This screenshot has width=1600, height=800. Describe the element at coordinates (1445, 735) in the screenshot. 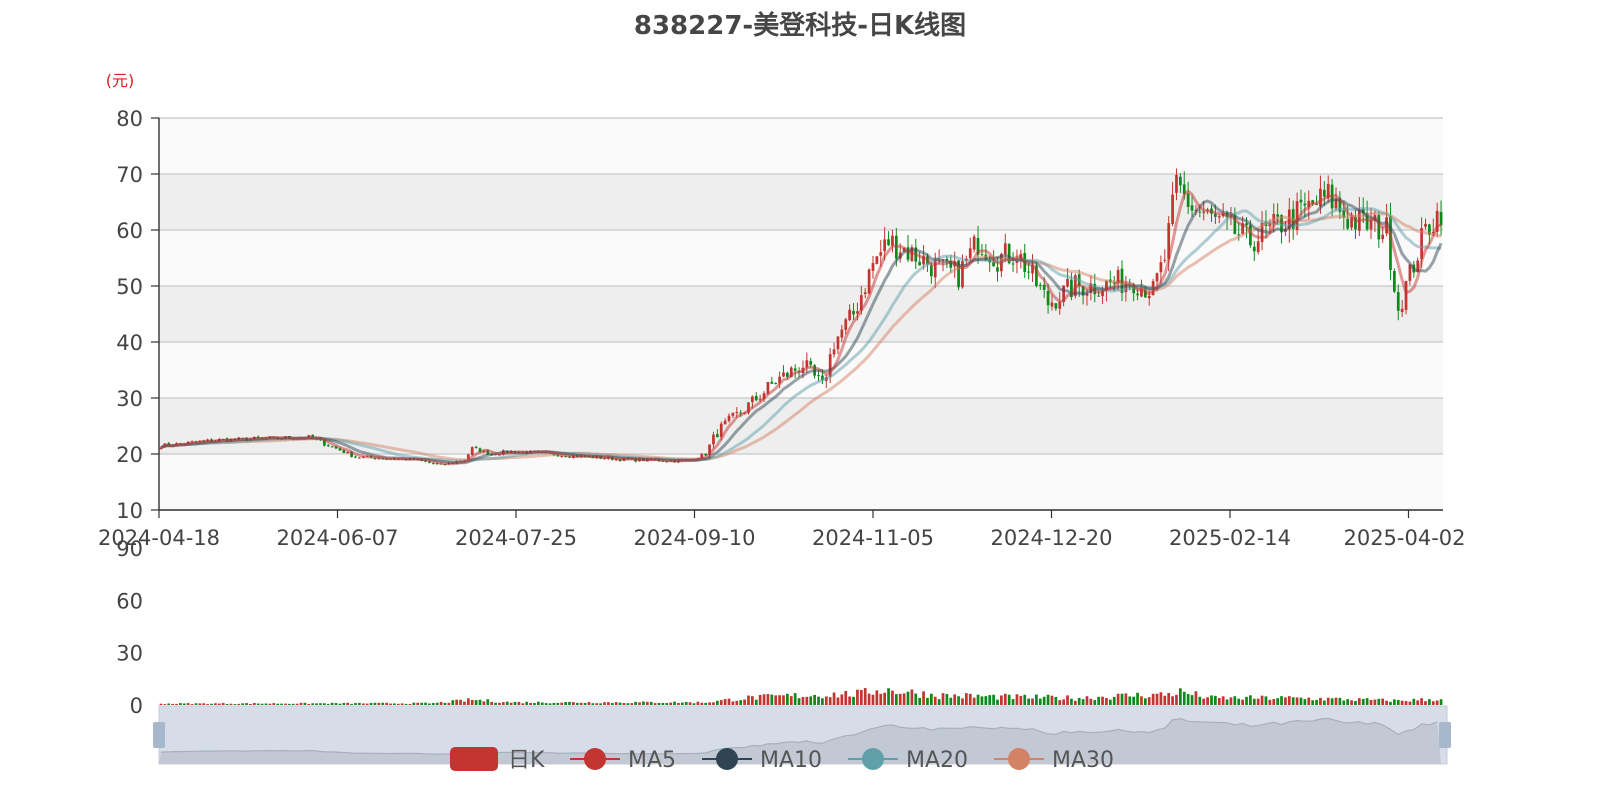

I see `datazoom-handle-right` at that location.